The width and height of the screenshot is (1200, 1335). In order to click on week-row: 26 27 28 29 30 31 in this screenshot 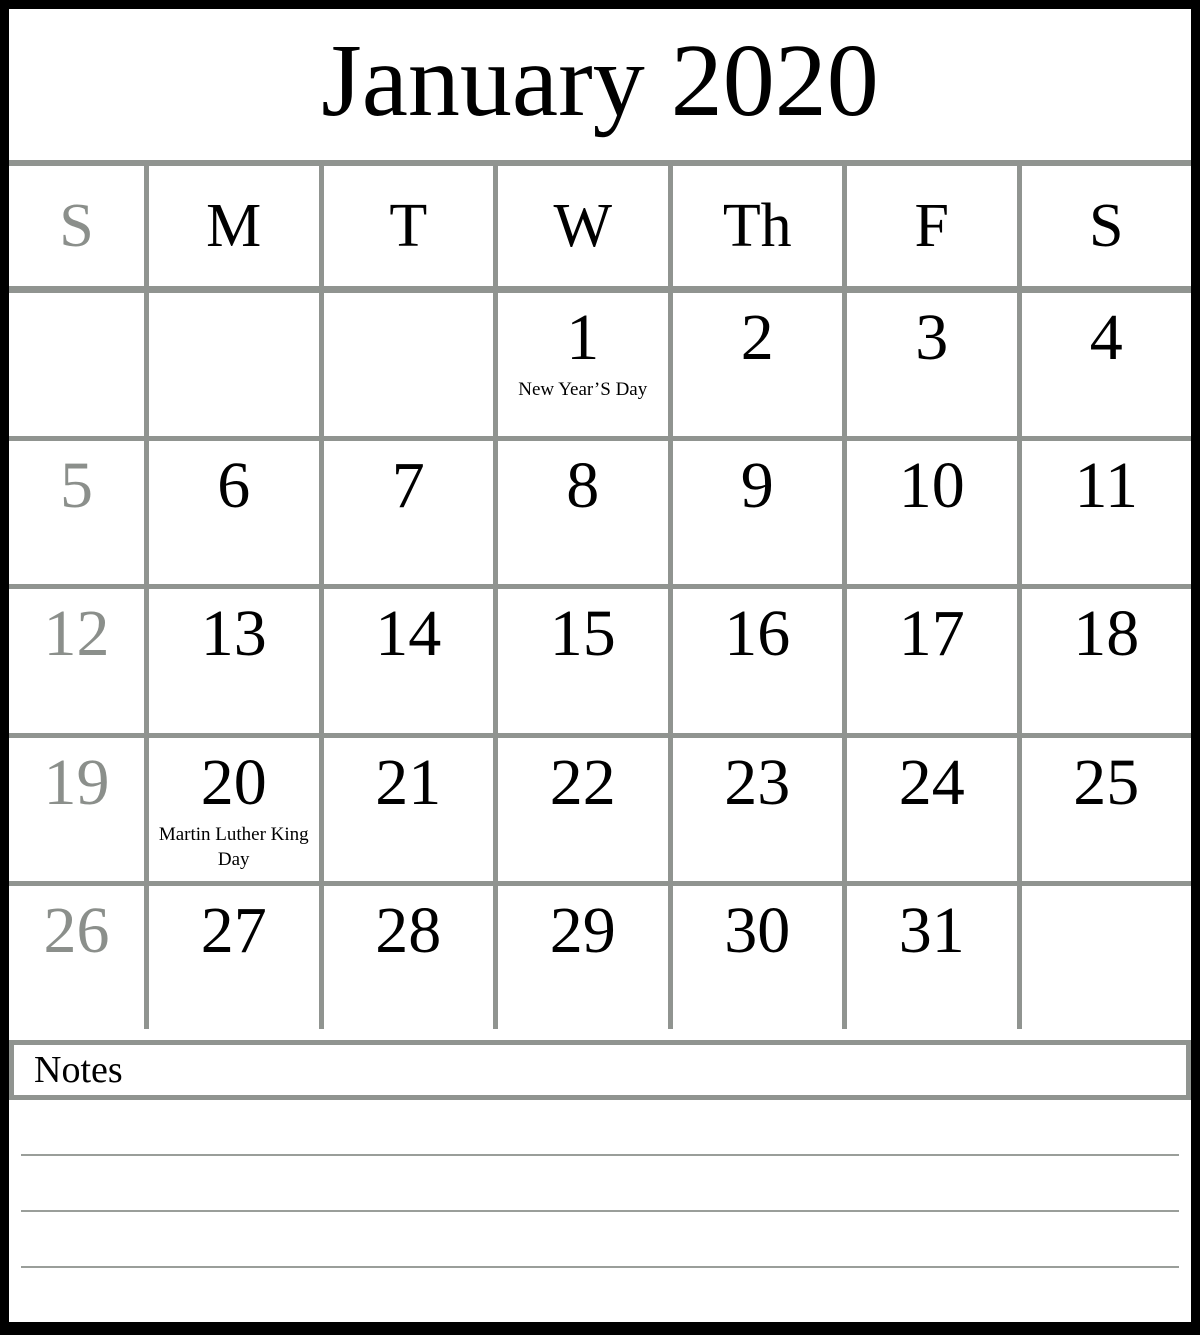, I will do `click(600, 957)`.